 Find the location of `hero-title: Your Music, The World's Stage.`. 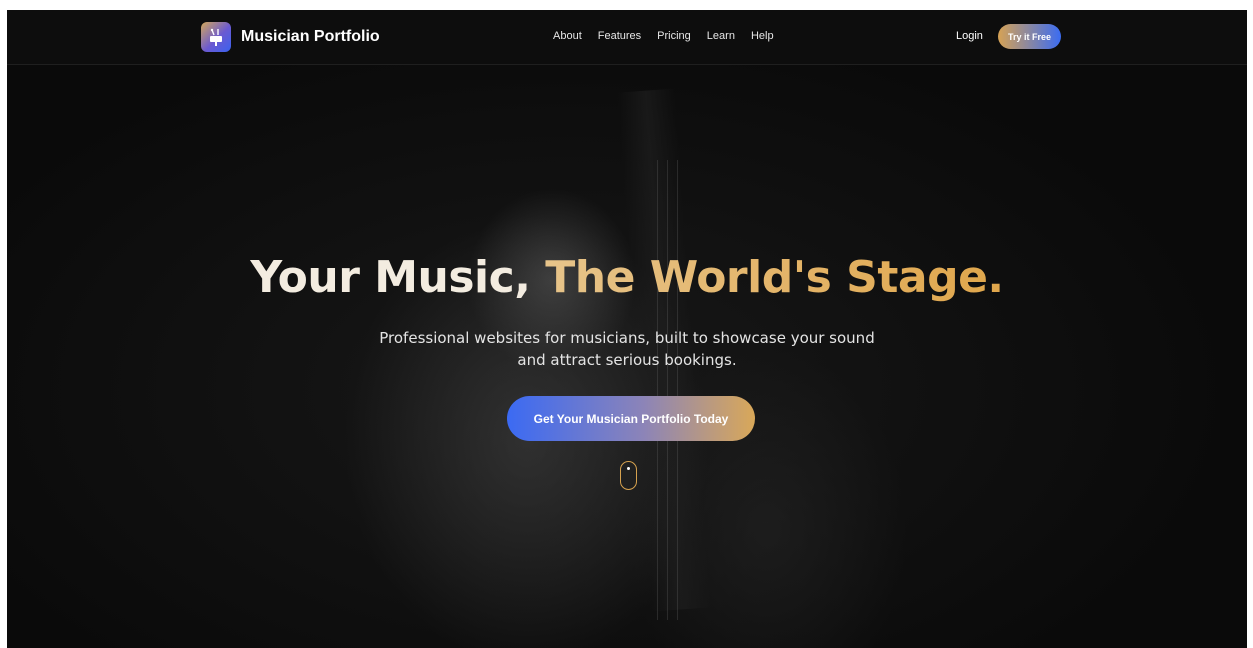

hero-title: Your Music, The World's Stage. is located at coordinates (627, 277).